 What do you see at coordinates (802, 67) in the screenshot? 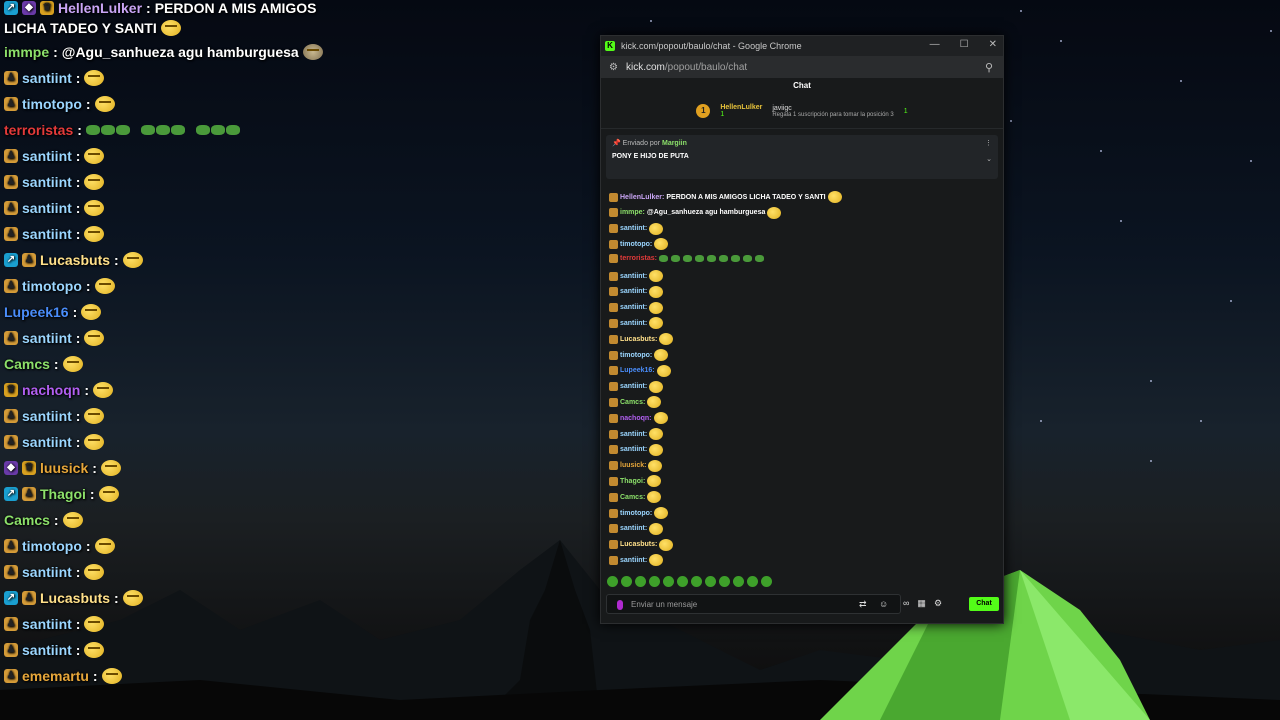
I see `address-bar: ⚙ kick.com/popout/baulo/chat ⚲` at bounding box center [802, 67].